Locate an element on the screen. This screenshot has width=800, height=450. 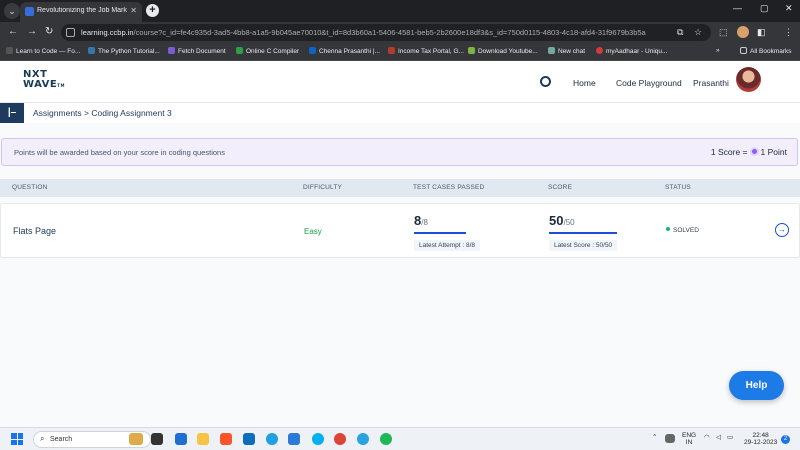
new-tab-button: + is located at coordinates (152, 10).